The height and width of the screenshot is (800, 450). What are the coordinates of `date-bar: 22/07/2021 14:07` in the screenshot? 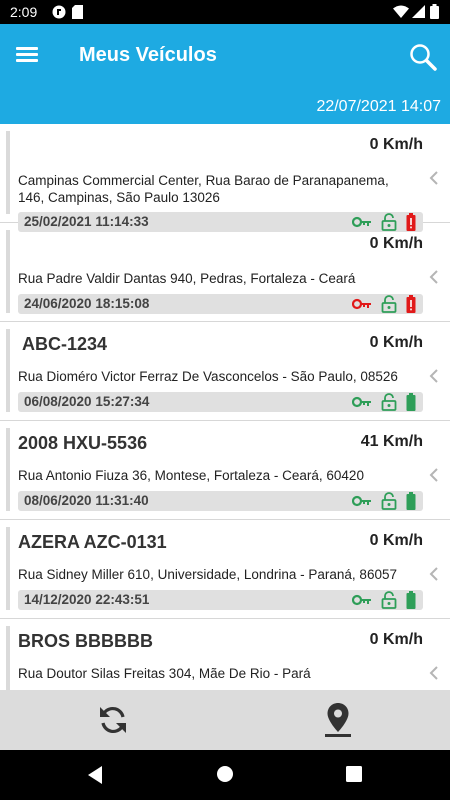 It's located at (225, 107).